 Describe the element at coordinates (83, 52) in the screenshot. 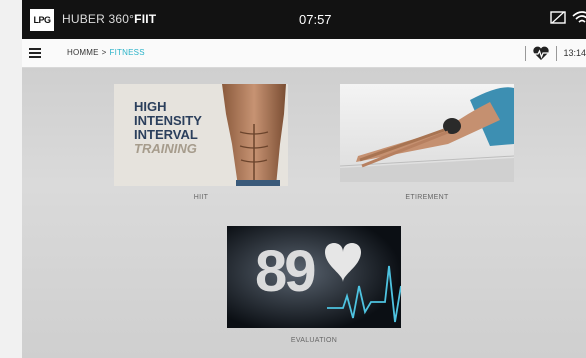

I see `breadcrumb-home: HOMME` at that location.